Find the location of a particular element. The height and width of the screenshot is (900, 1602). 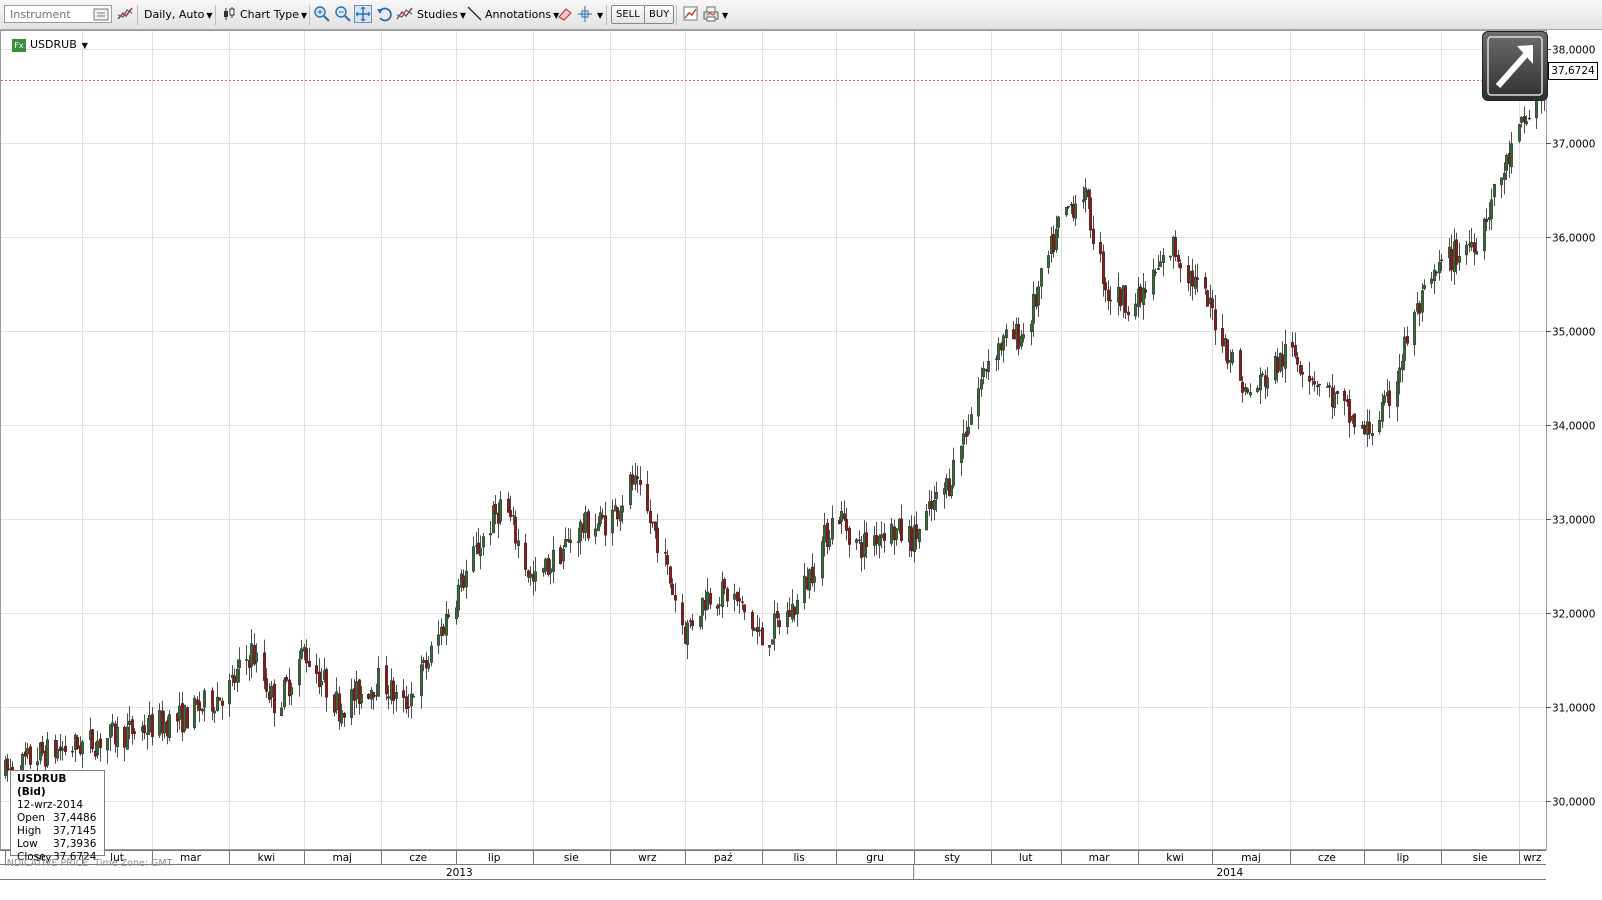

instrument-label: Fx USDRUB ▼ is located at coordinates (50, 45).